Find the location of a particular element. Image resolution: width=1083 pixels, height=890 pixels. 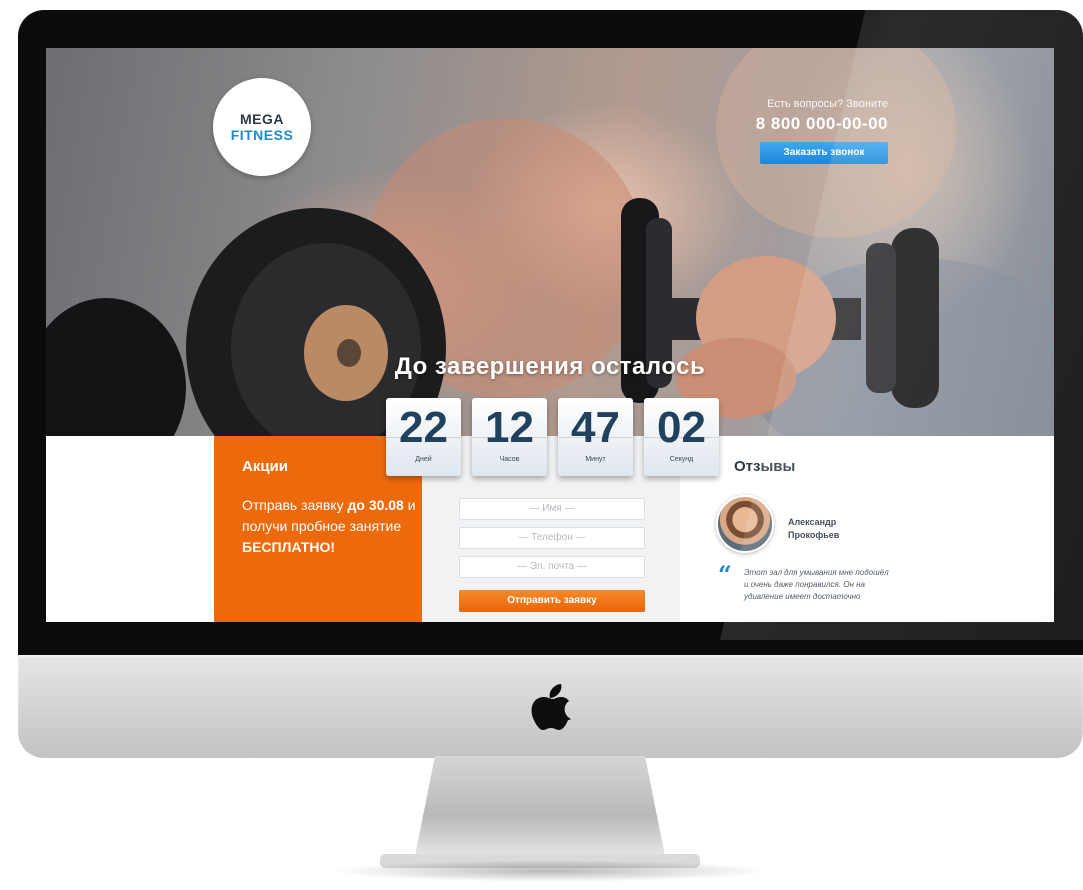

countdown-days-value: 22 is located at coordinates (423, 427).